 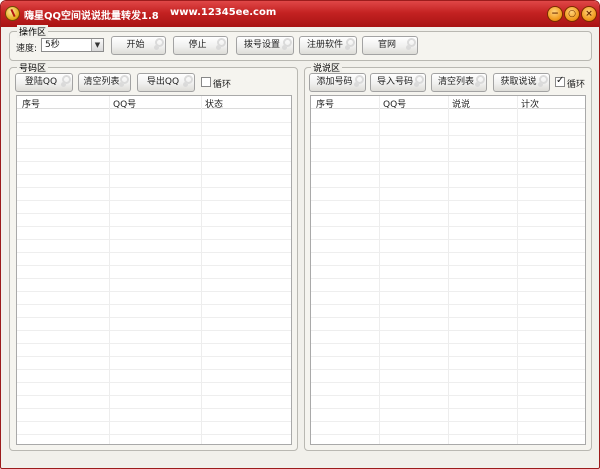 What do you see at coordinates (530, 103) in the screenshot?
I see `column-header-count: 计次` at bounding box center [530, 103].